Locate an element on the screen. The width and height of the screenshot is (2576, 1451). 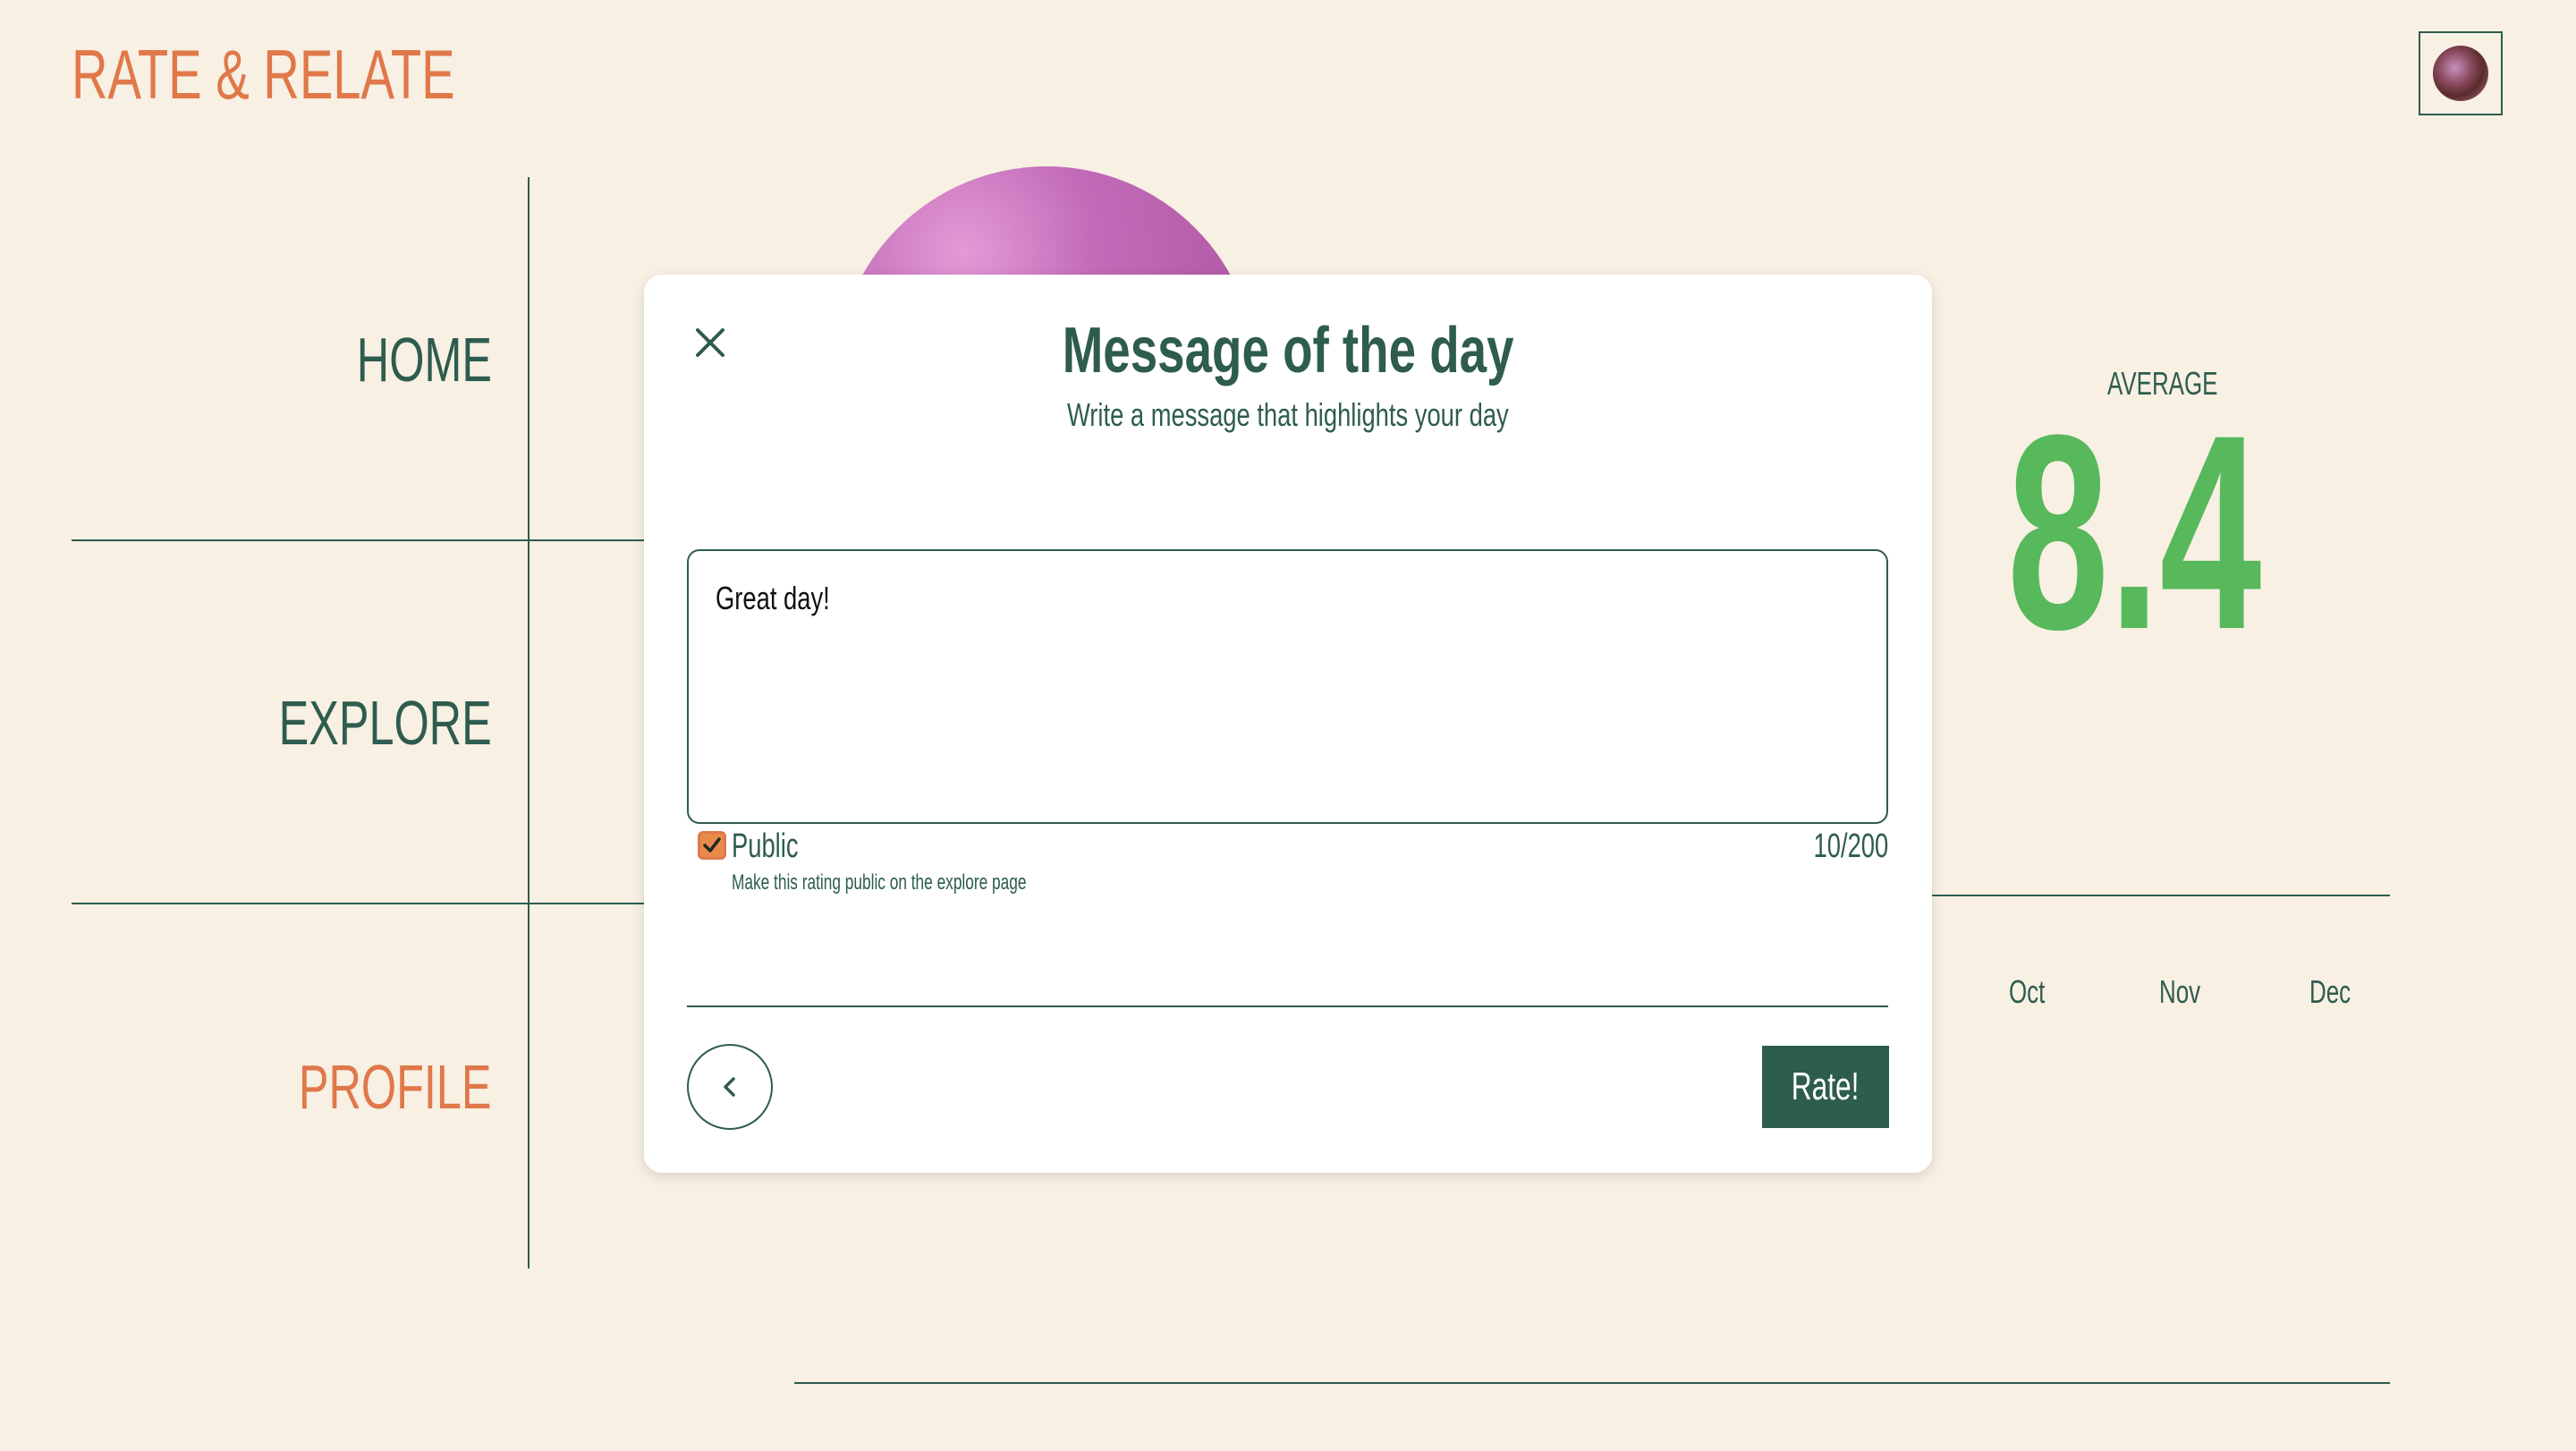
profile-avatar-button is located at coordinates (2461, 73).